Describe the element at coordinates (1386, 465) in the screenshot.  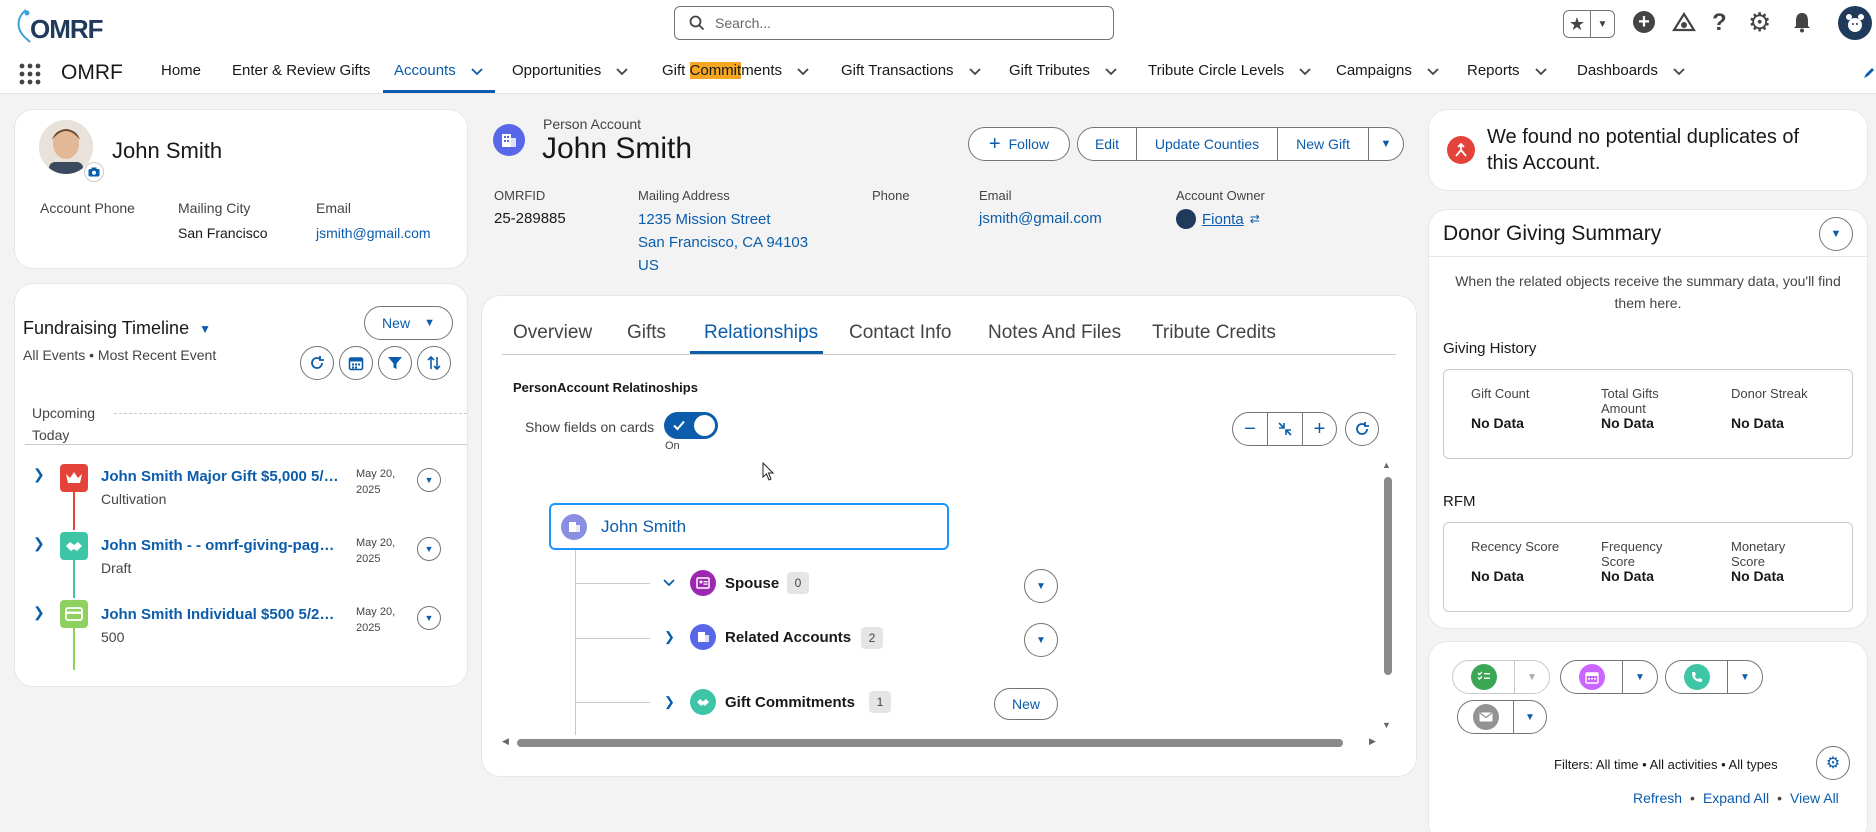
I see `vertical-scroll-up-arrow: ▲` at that location.